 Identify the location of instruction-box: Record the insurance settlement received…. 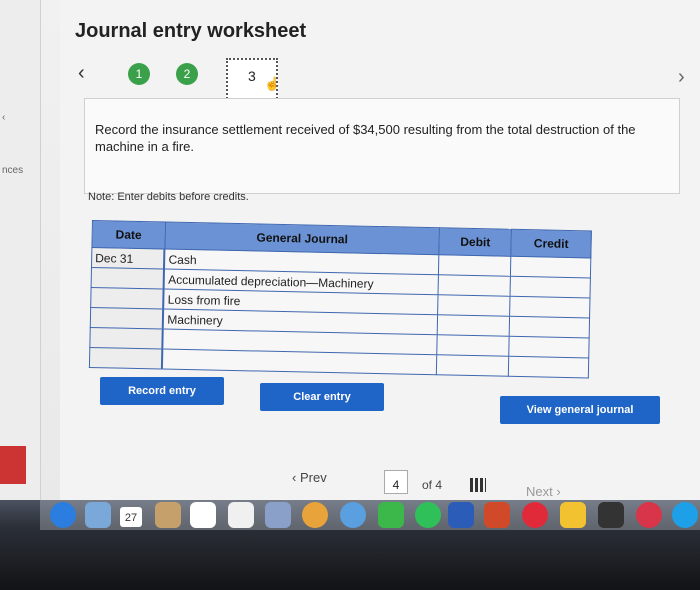
(382, 146).